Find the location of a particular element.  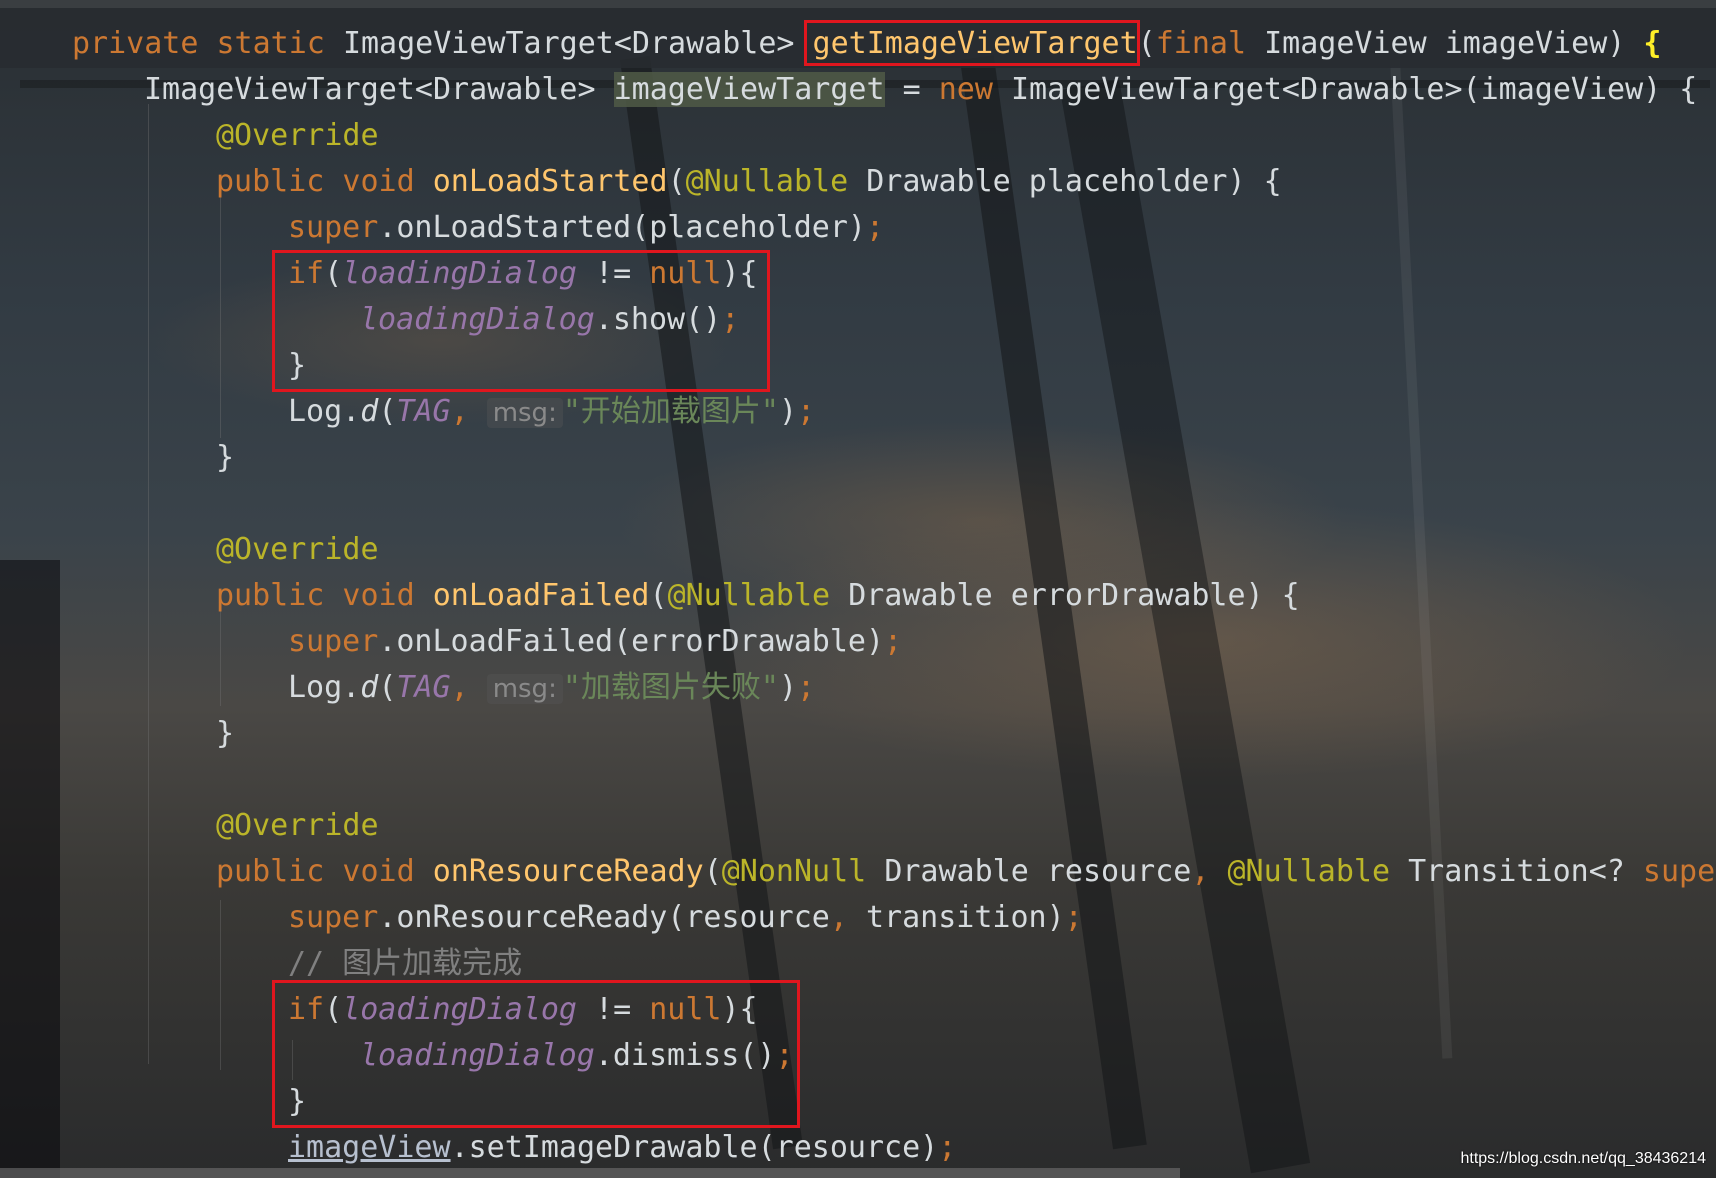

code-token-operator: = is located at coordinates (911, 89).